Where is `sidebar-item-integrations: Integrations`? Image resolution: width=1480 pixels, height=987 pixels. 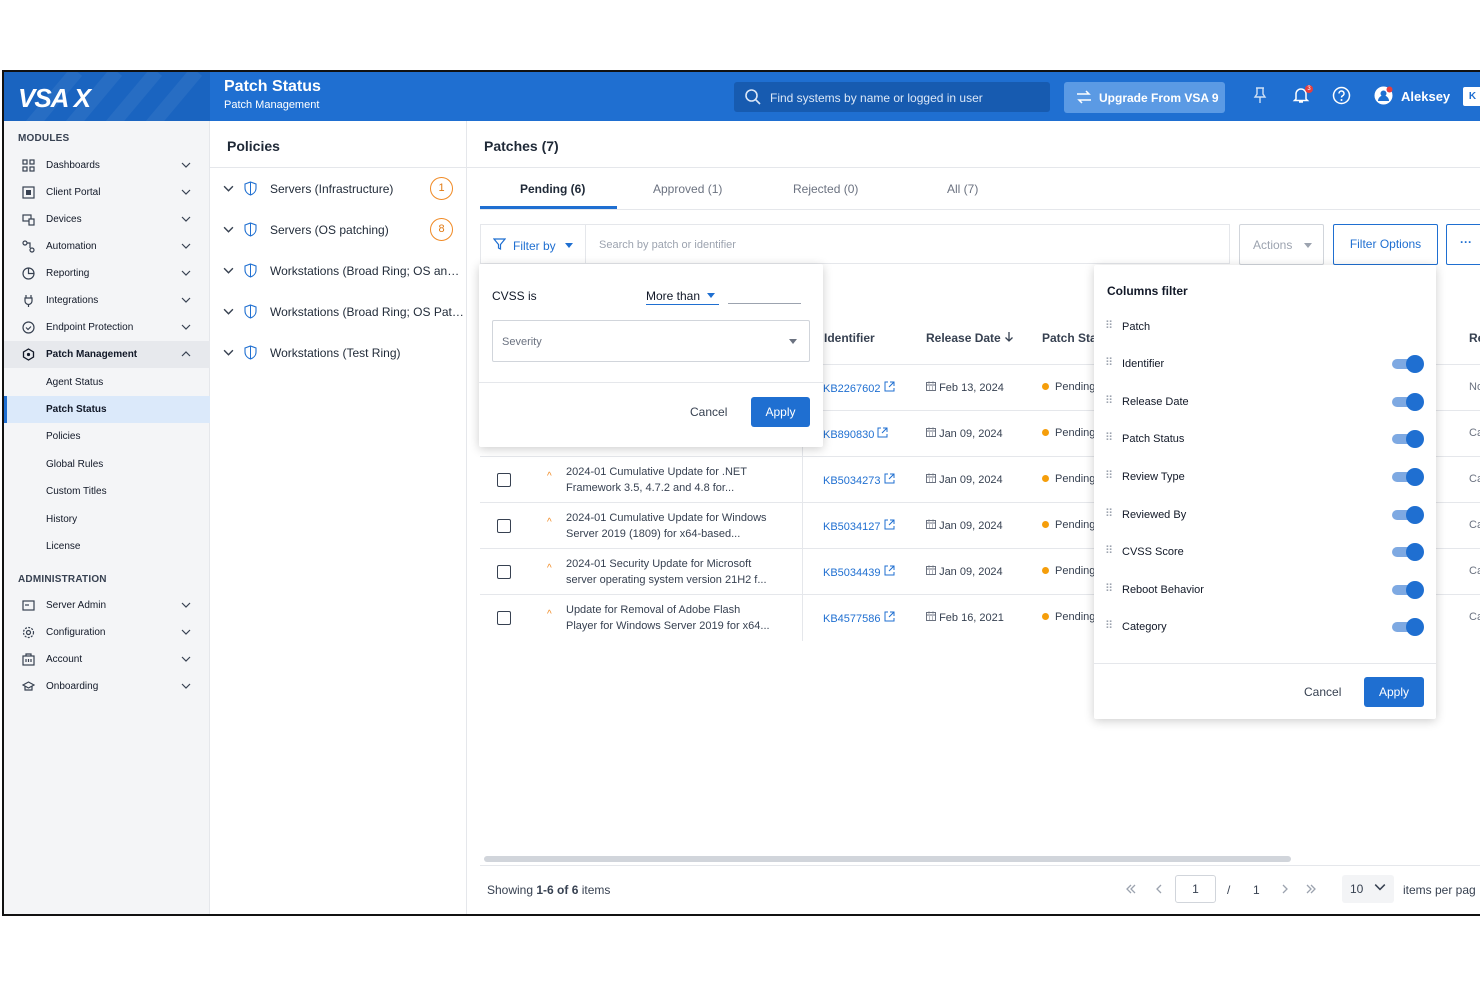
sidebar-item-integrations: Integrations is located at coordinates (107, 300).